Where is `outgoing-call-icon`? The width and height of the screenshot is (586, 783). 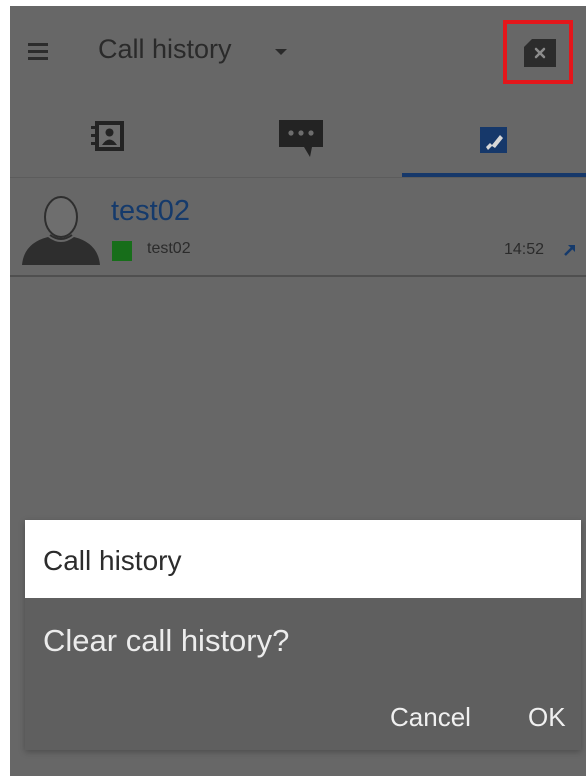 outgoing-call-icon is located at coordinates (569, 250).